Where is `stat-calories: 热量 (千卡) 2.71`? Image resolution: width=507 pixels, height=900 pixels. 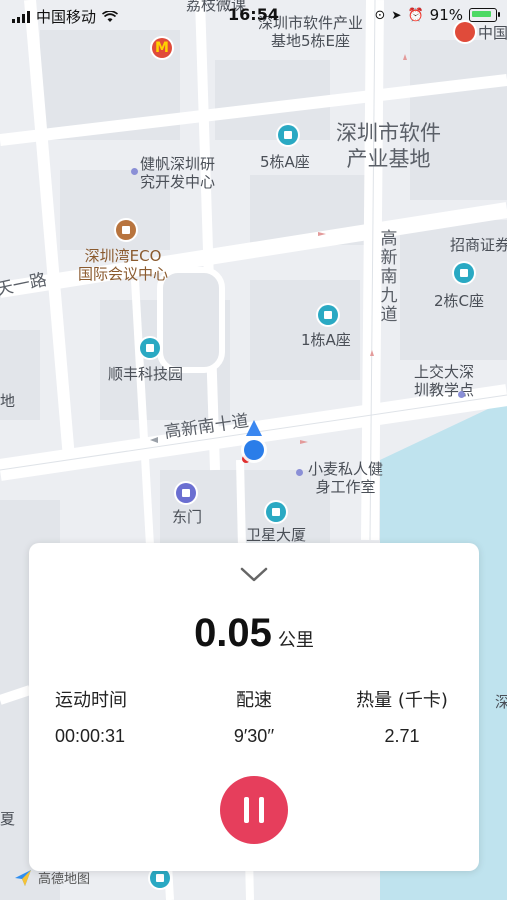
stat-calories: 热量 (千卡) 2.71 is located at coordinates (402, 716).